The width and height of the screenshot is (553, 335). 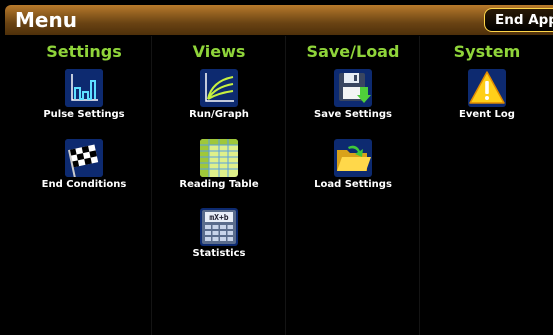 I want to click on system-heading: System, so click(x=487, y=51).